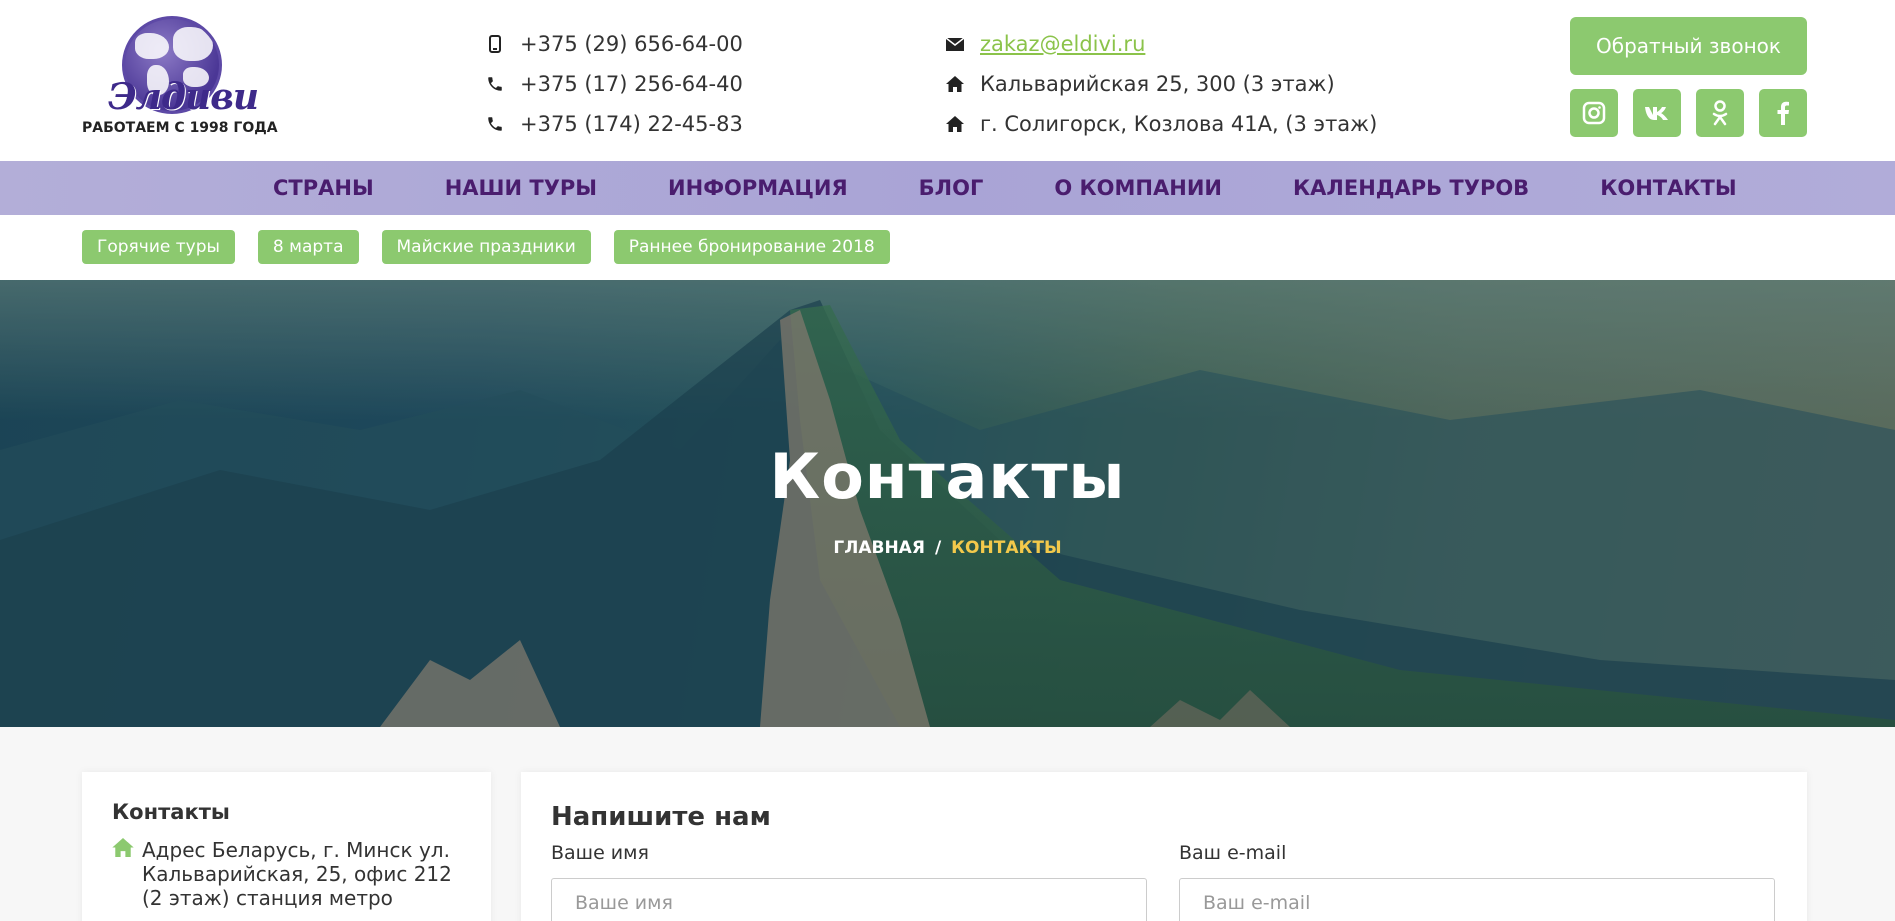 This screenshot has height=921, width=1895. I want to click on address-row: г. Солигорск, Козлова 41А, (3 этаж), so click(1158, 124).